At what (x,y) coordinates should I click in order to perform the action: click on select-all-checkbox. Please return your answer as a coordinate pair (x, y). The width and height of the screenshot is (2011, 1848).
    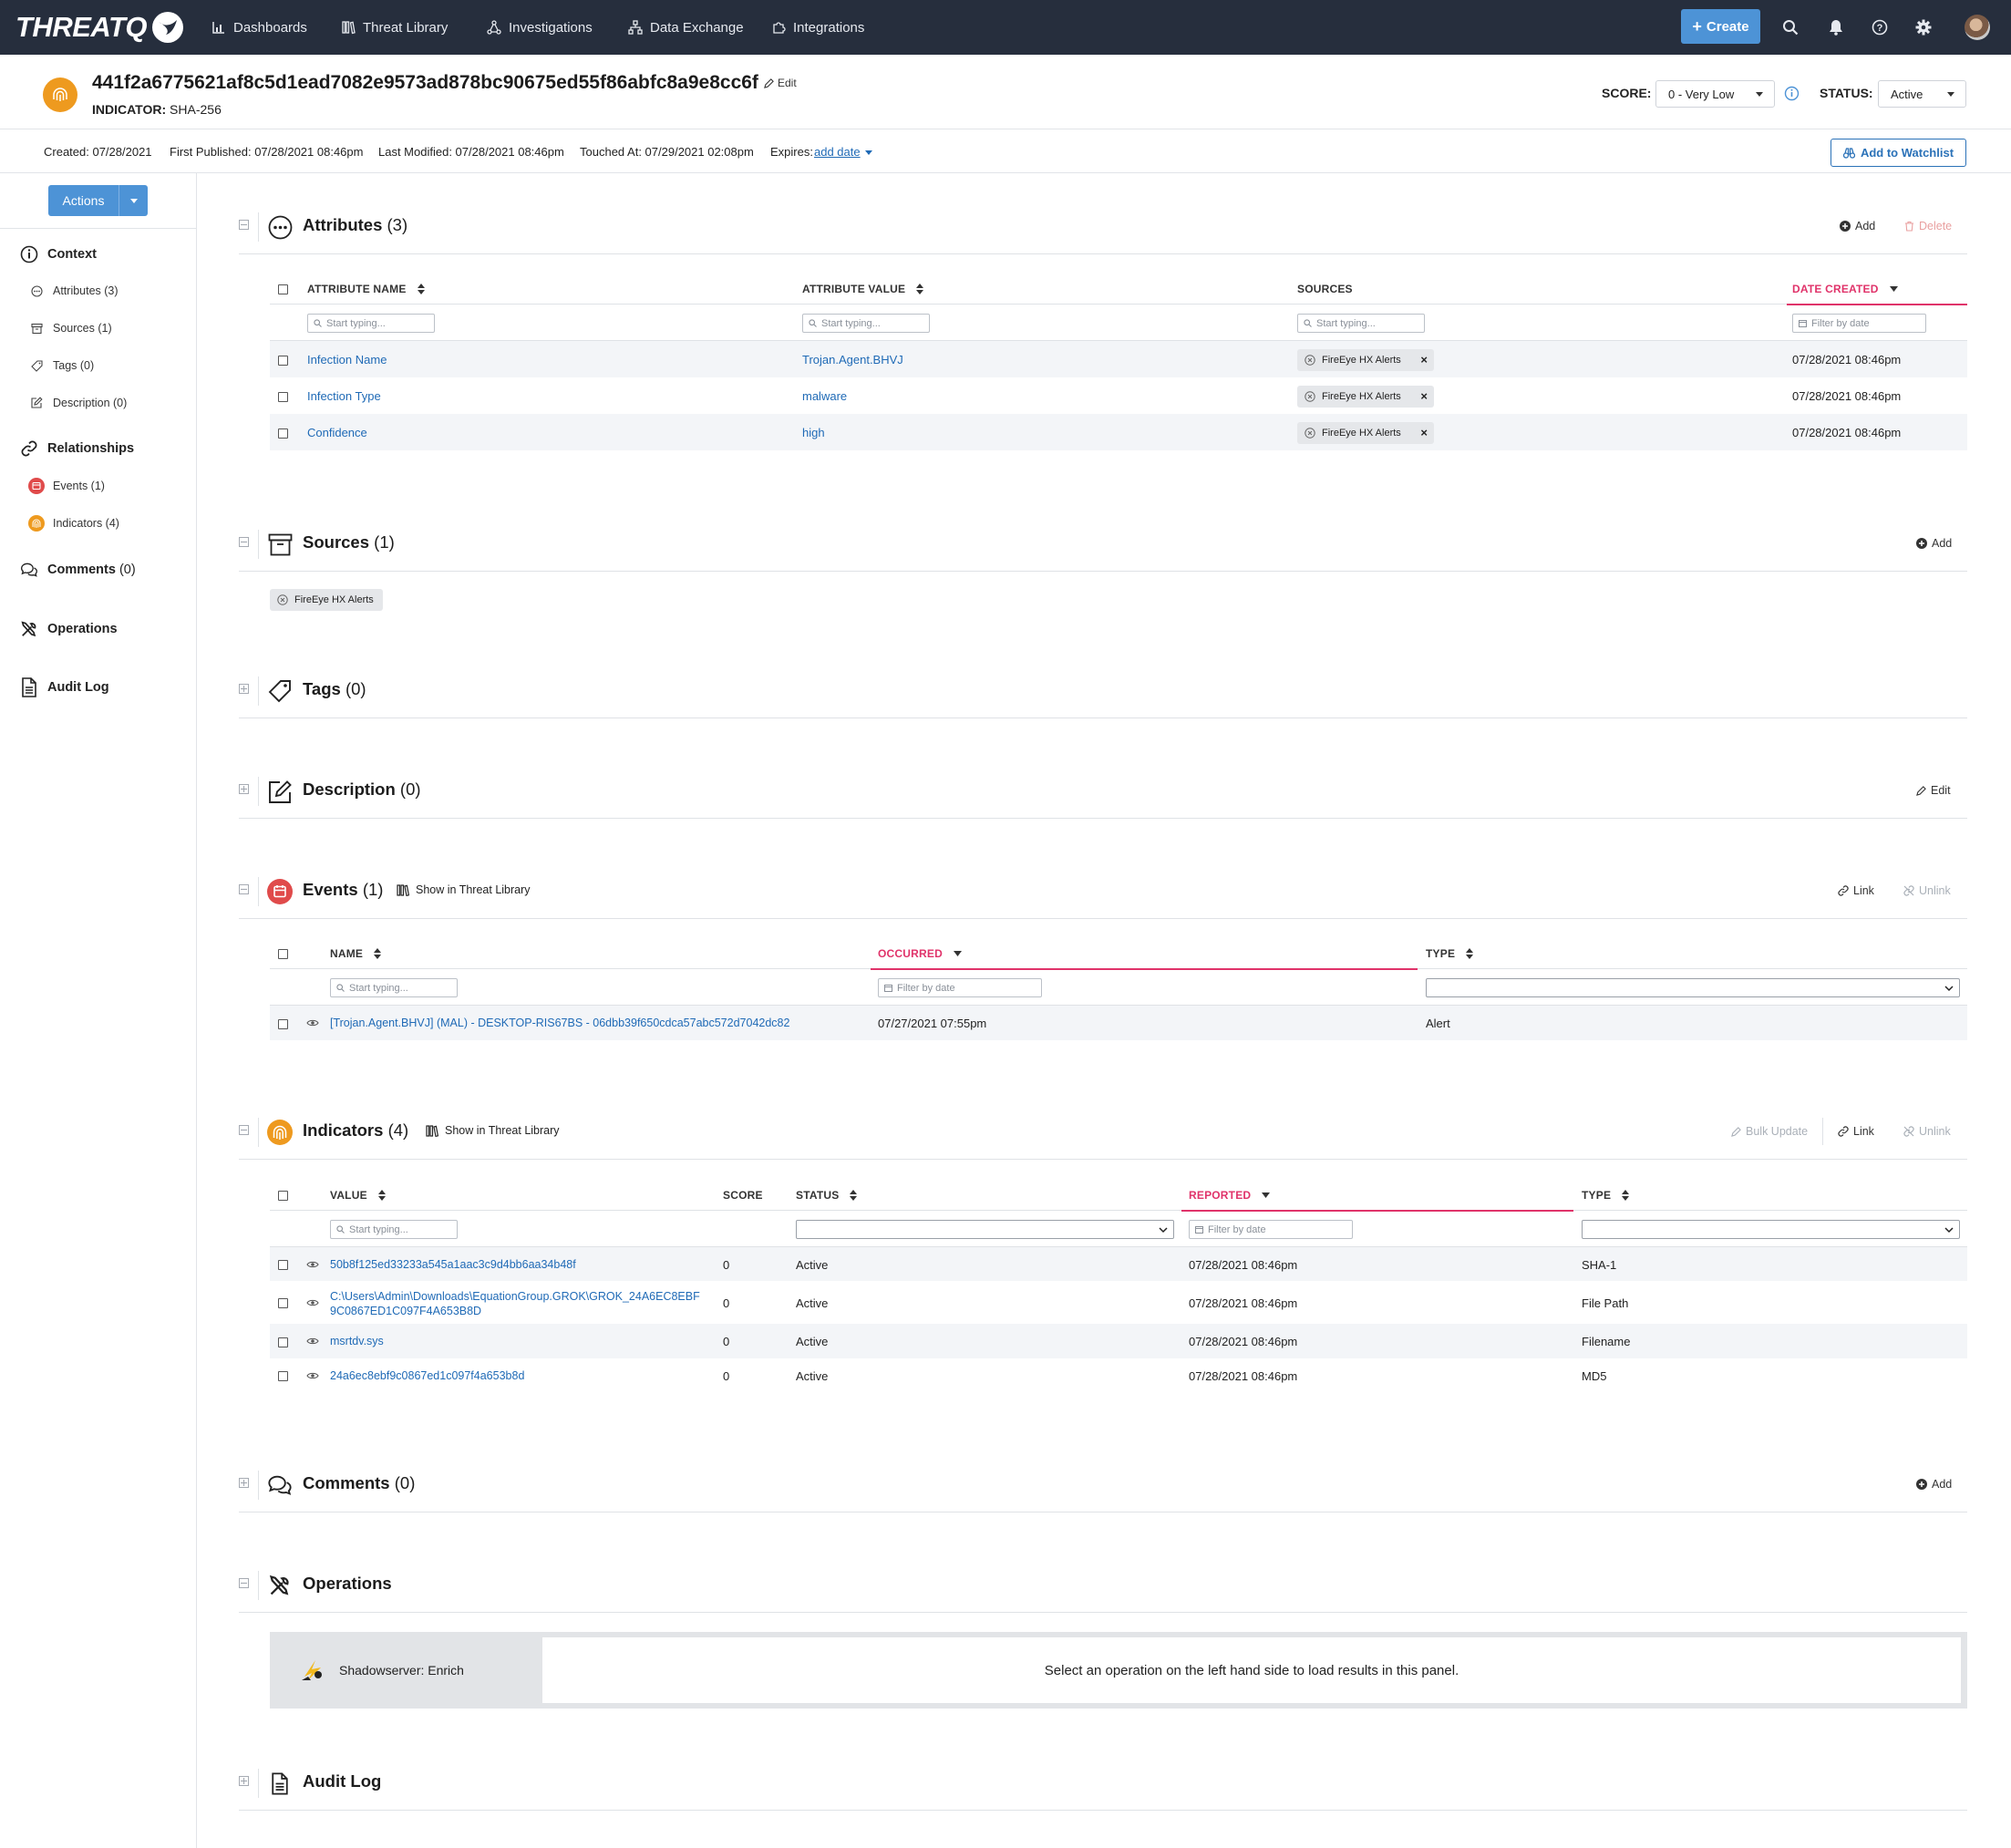
    Looking at the image, I should click on (283, 1196).